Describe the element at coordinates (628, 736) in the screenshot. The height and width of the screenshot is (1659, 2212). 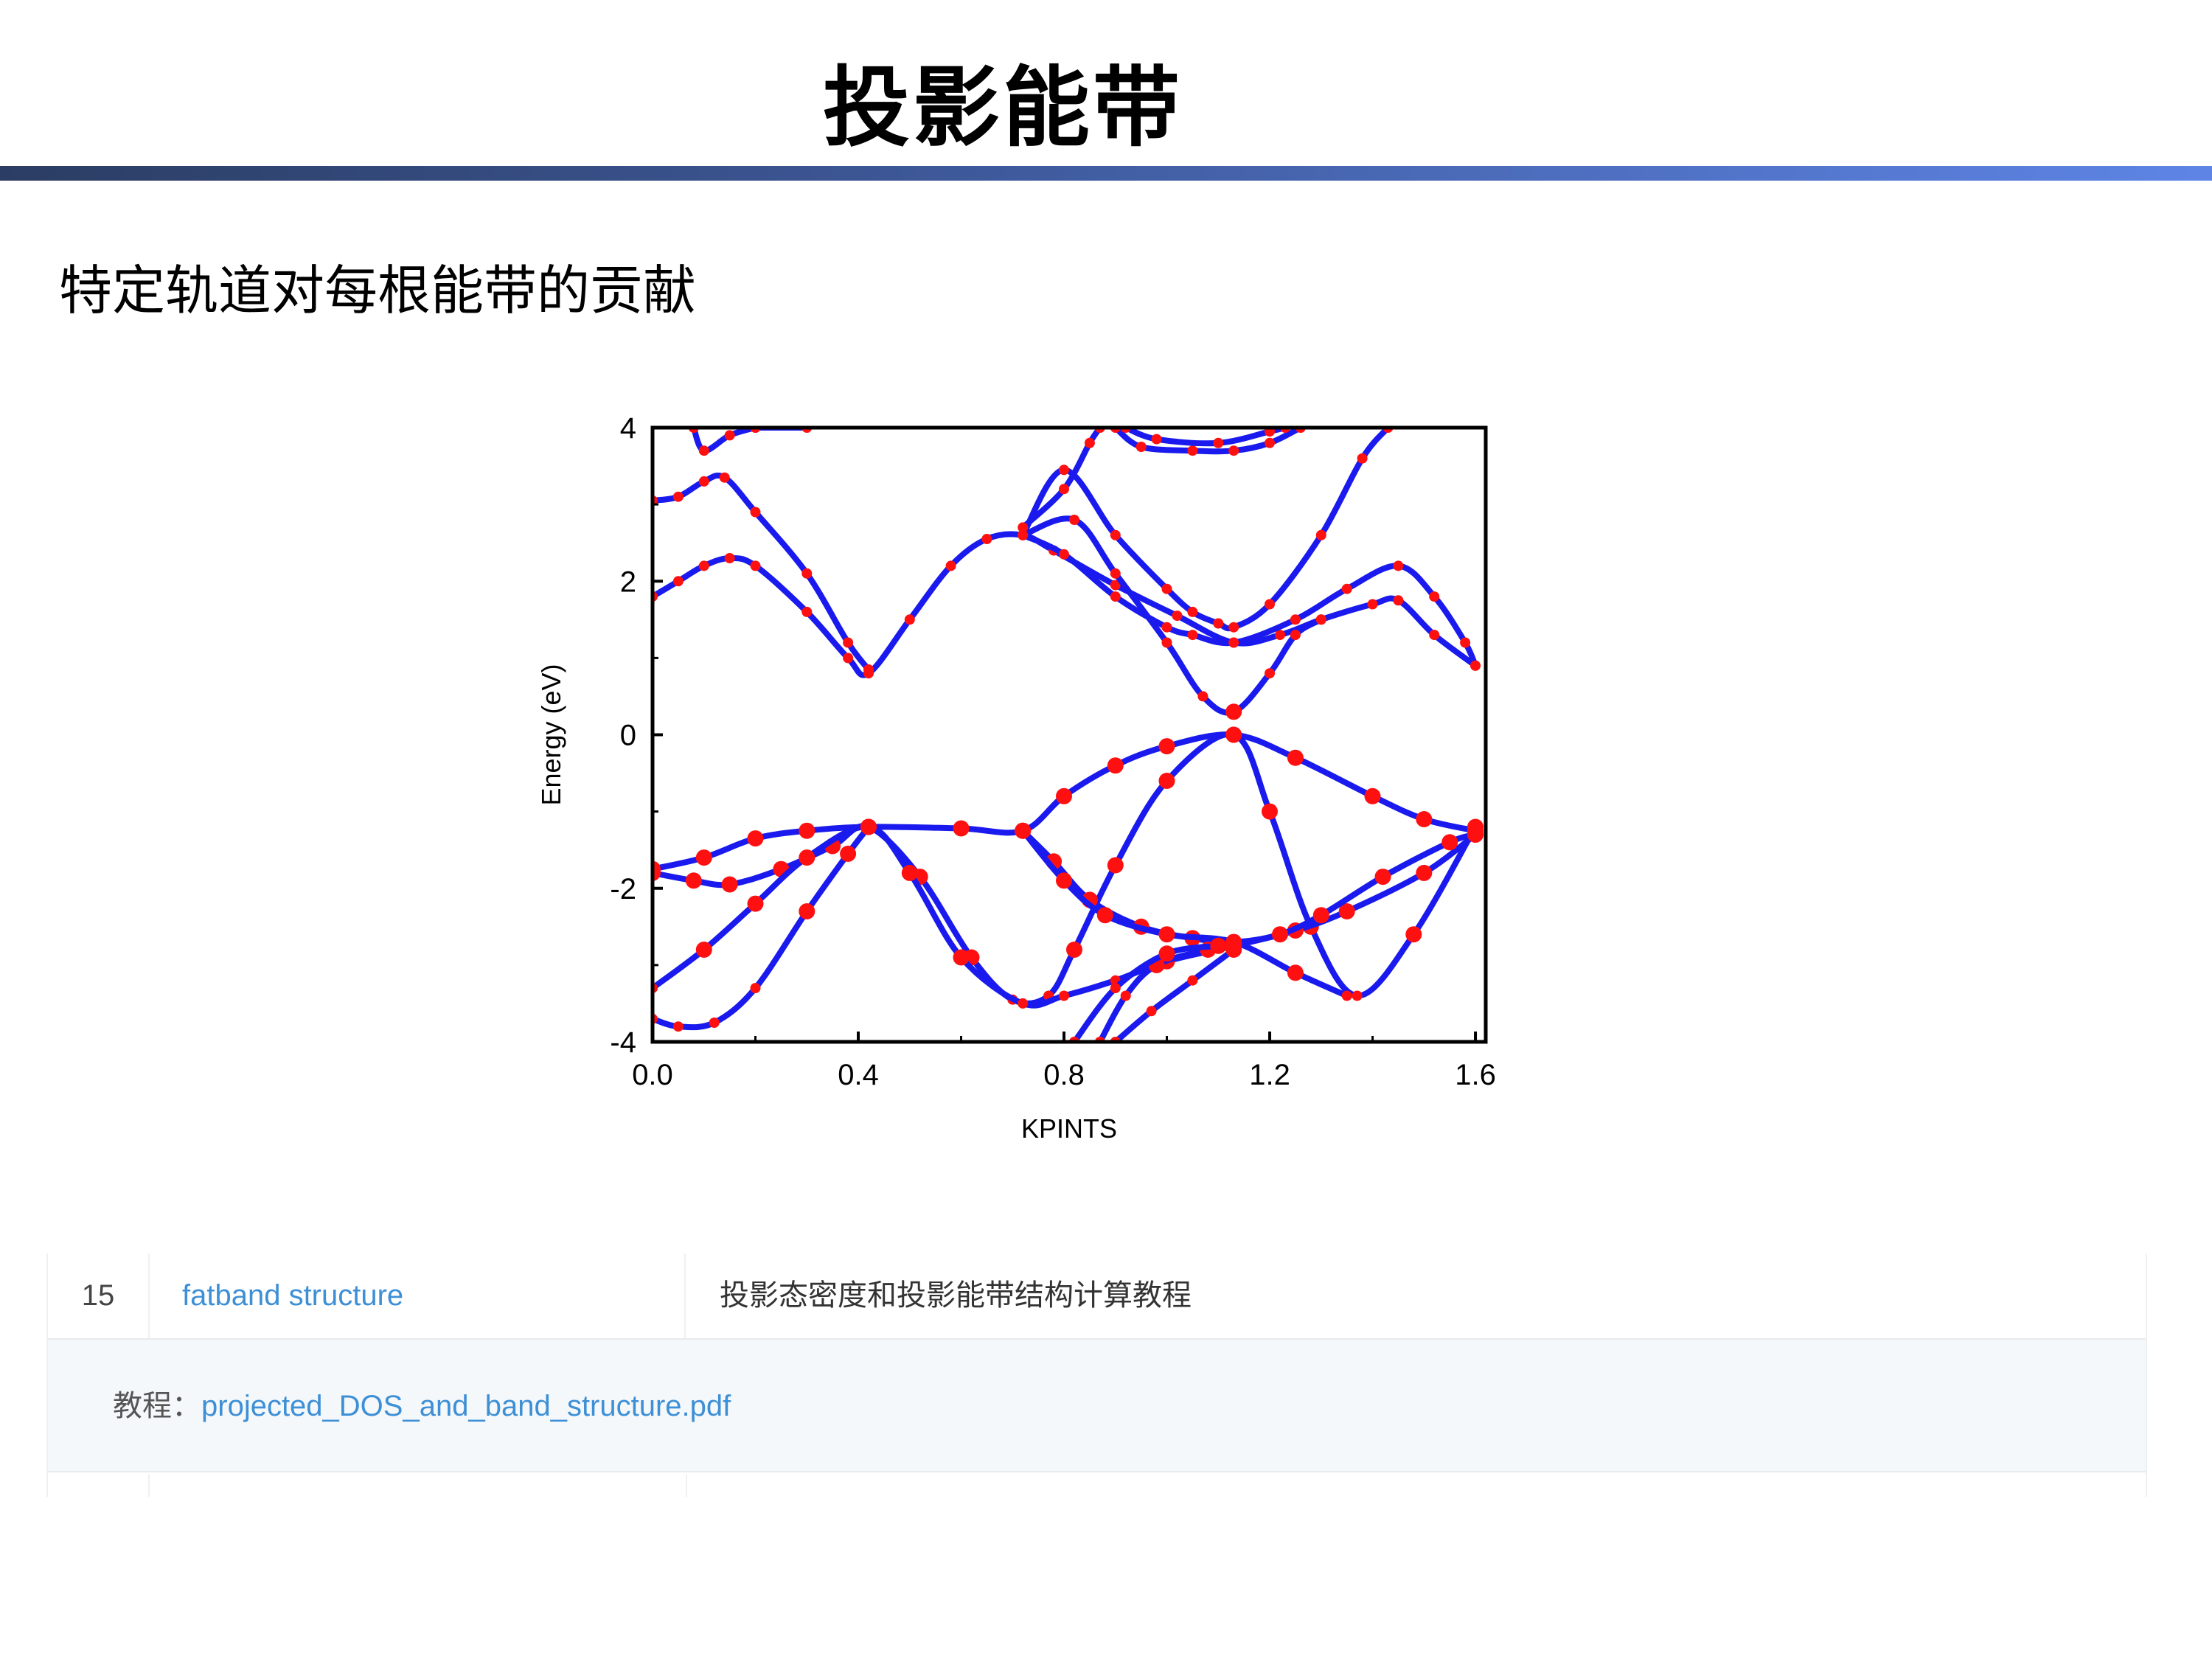
I see `y-tick-label: 0` at that location.